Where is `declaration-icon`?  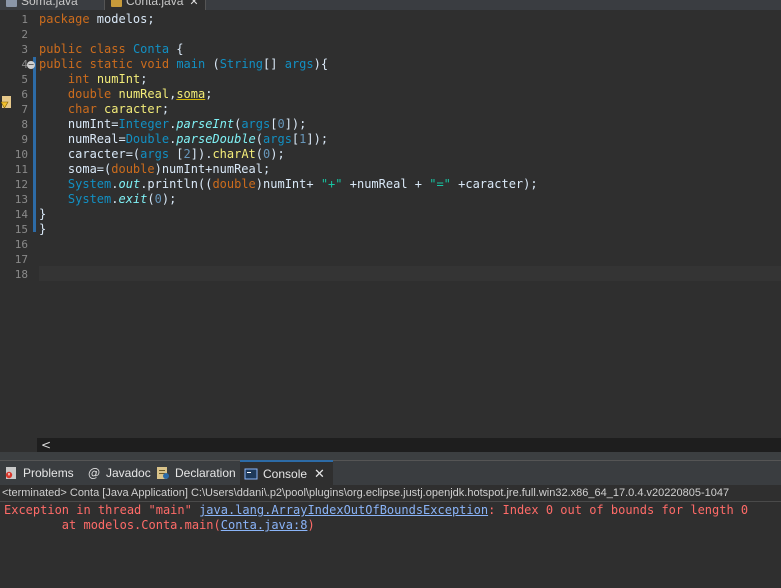 declaration-icon is located at coordinates (163, 472).